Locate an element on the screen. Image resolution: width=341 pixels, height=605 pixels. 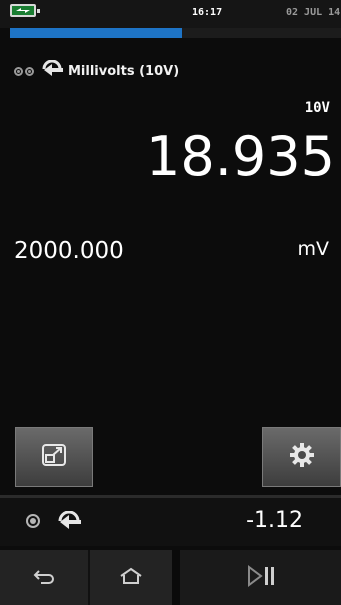
run-button is located at coordinates (260, 577).